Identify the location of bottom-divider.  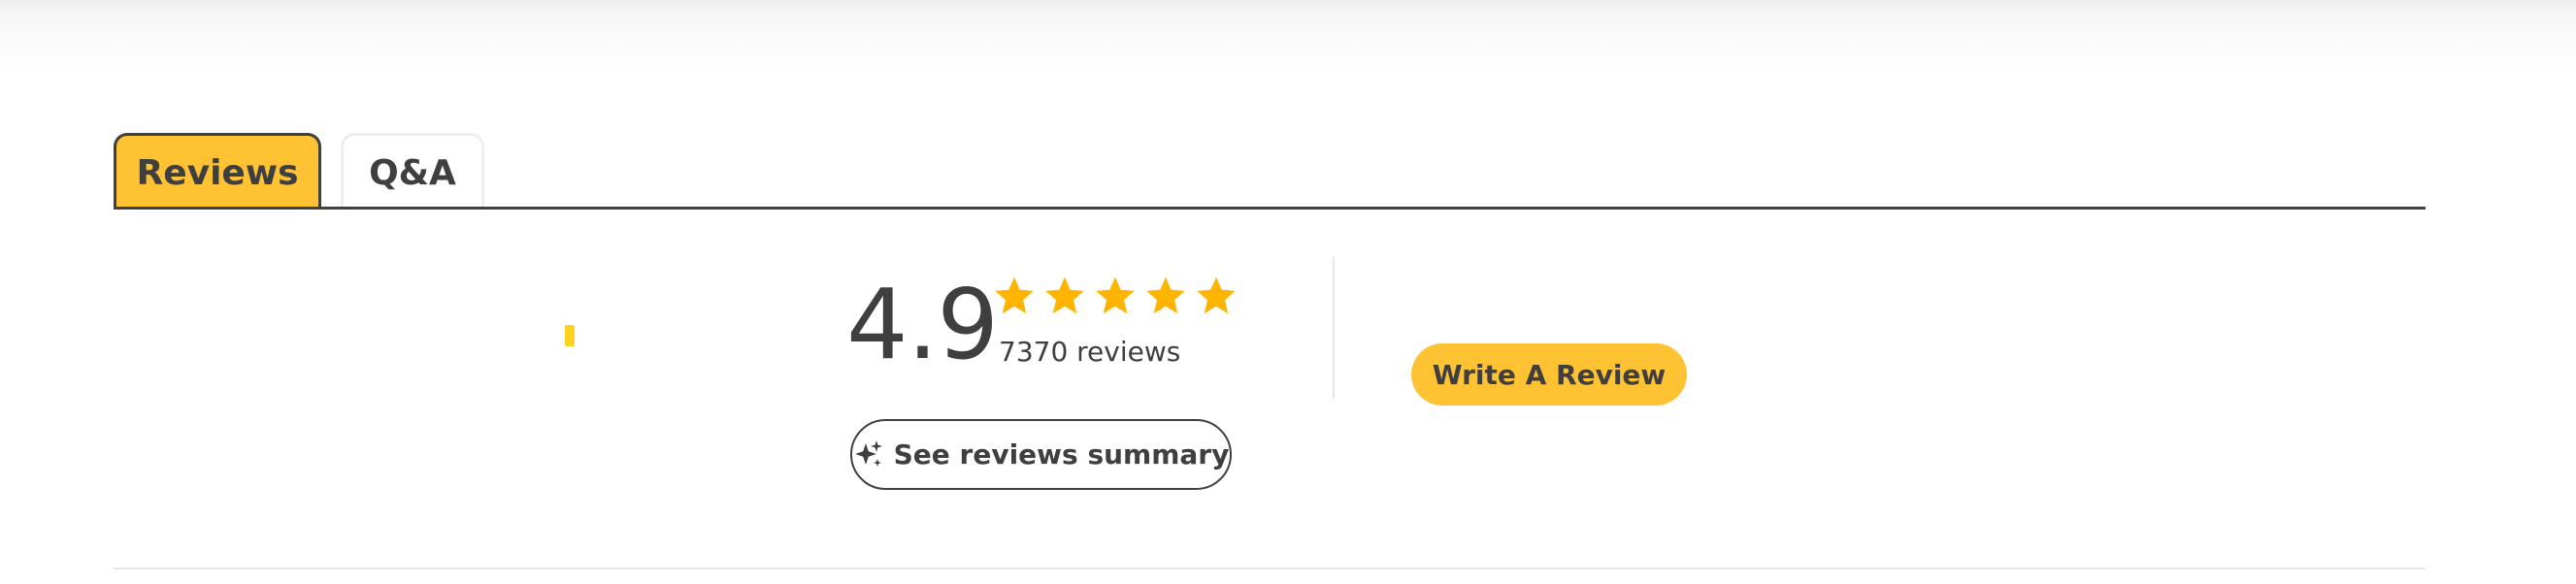
(1270, 568).